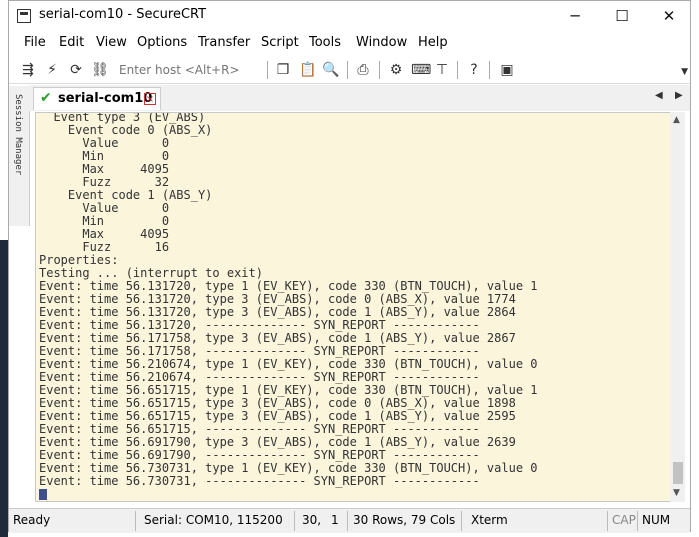 The width and height of the screenshot is (699, 537). Describe the element at coordinates (421, 70) in the screenshot. I see `keymap-icon: ⌨` at that location.